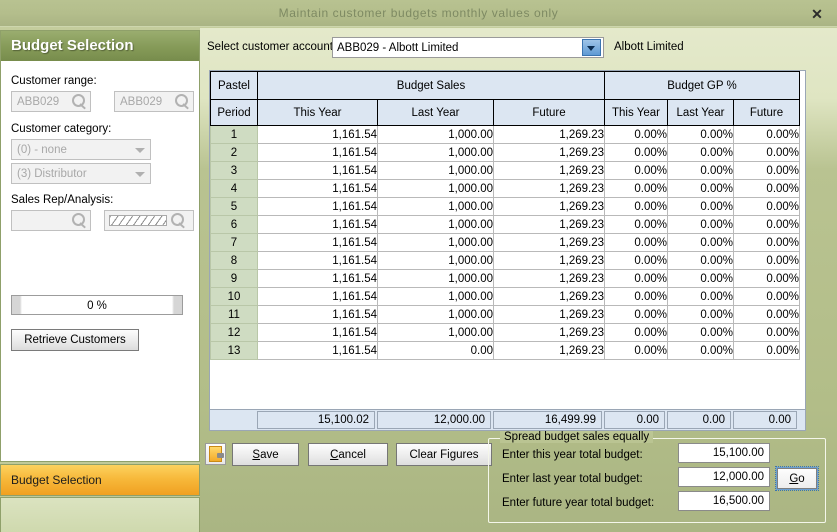 The height and width of the screenshot is (532, 837). Describe the element at coordinates (265, 454) in the screenshot. I see `save-button: Save` at that location.